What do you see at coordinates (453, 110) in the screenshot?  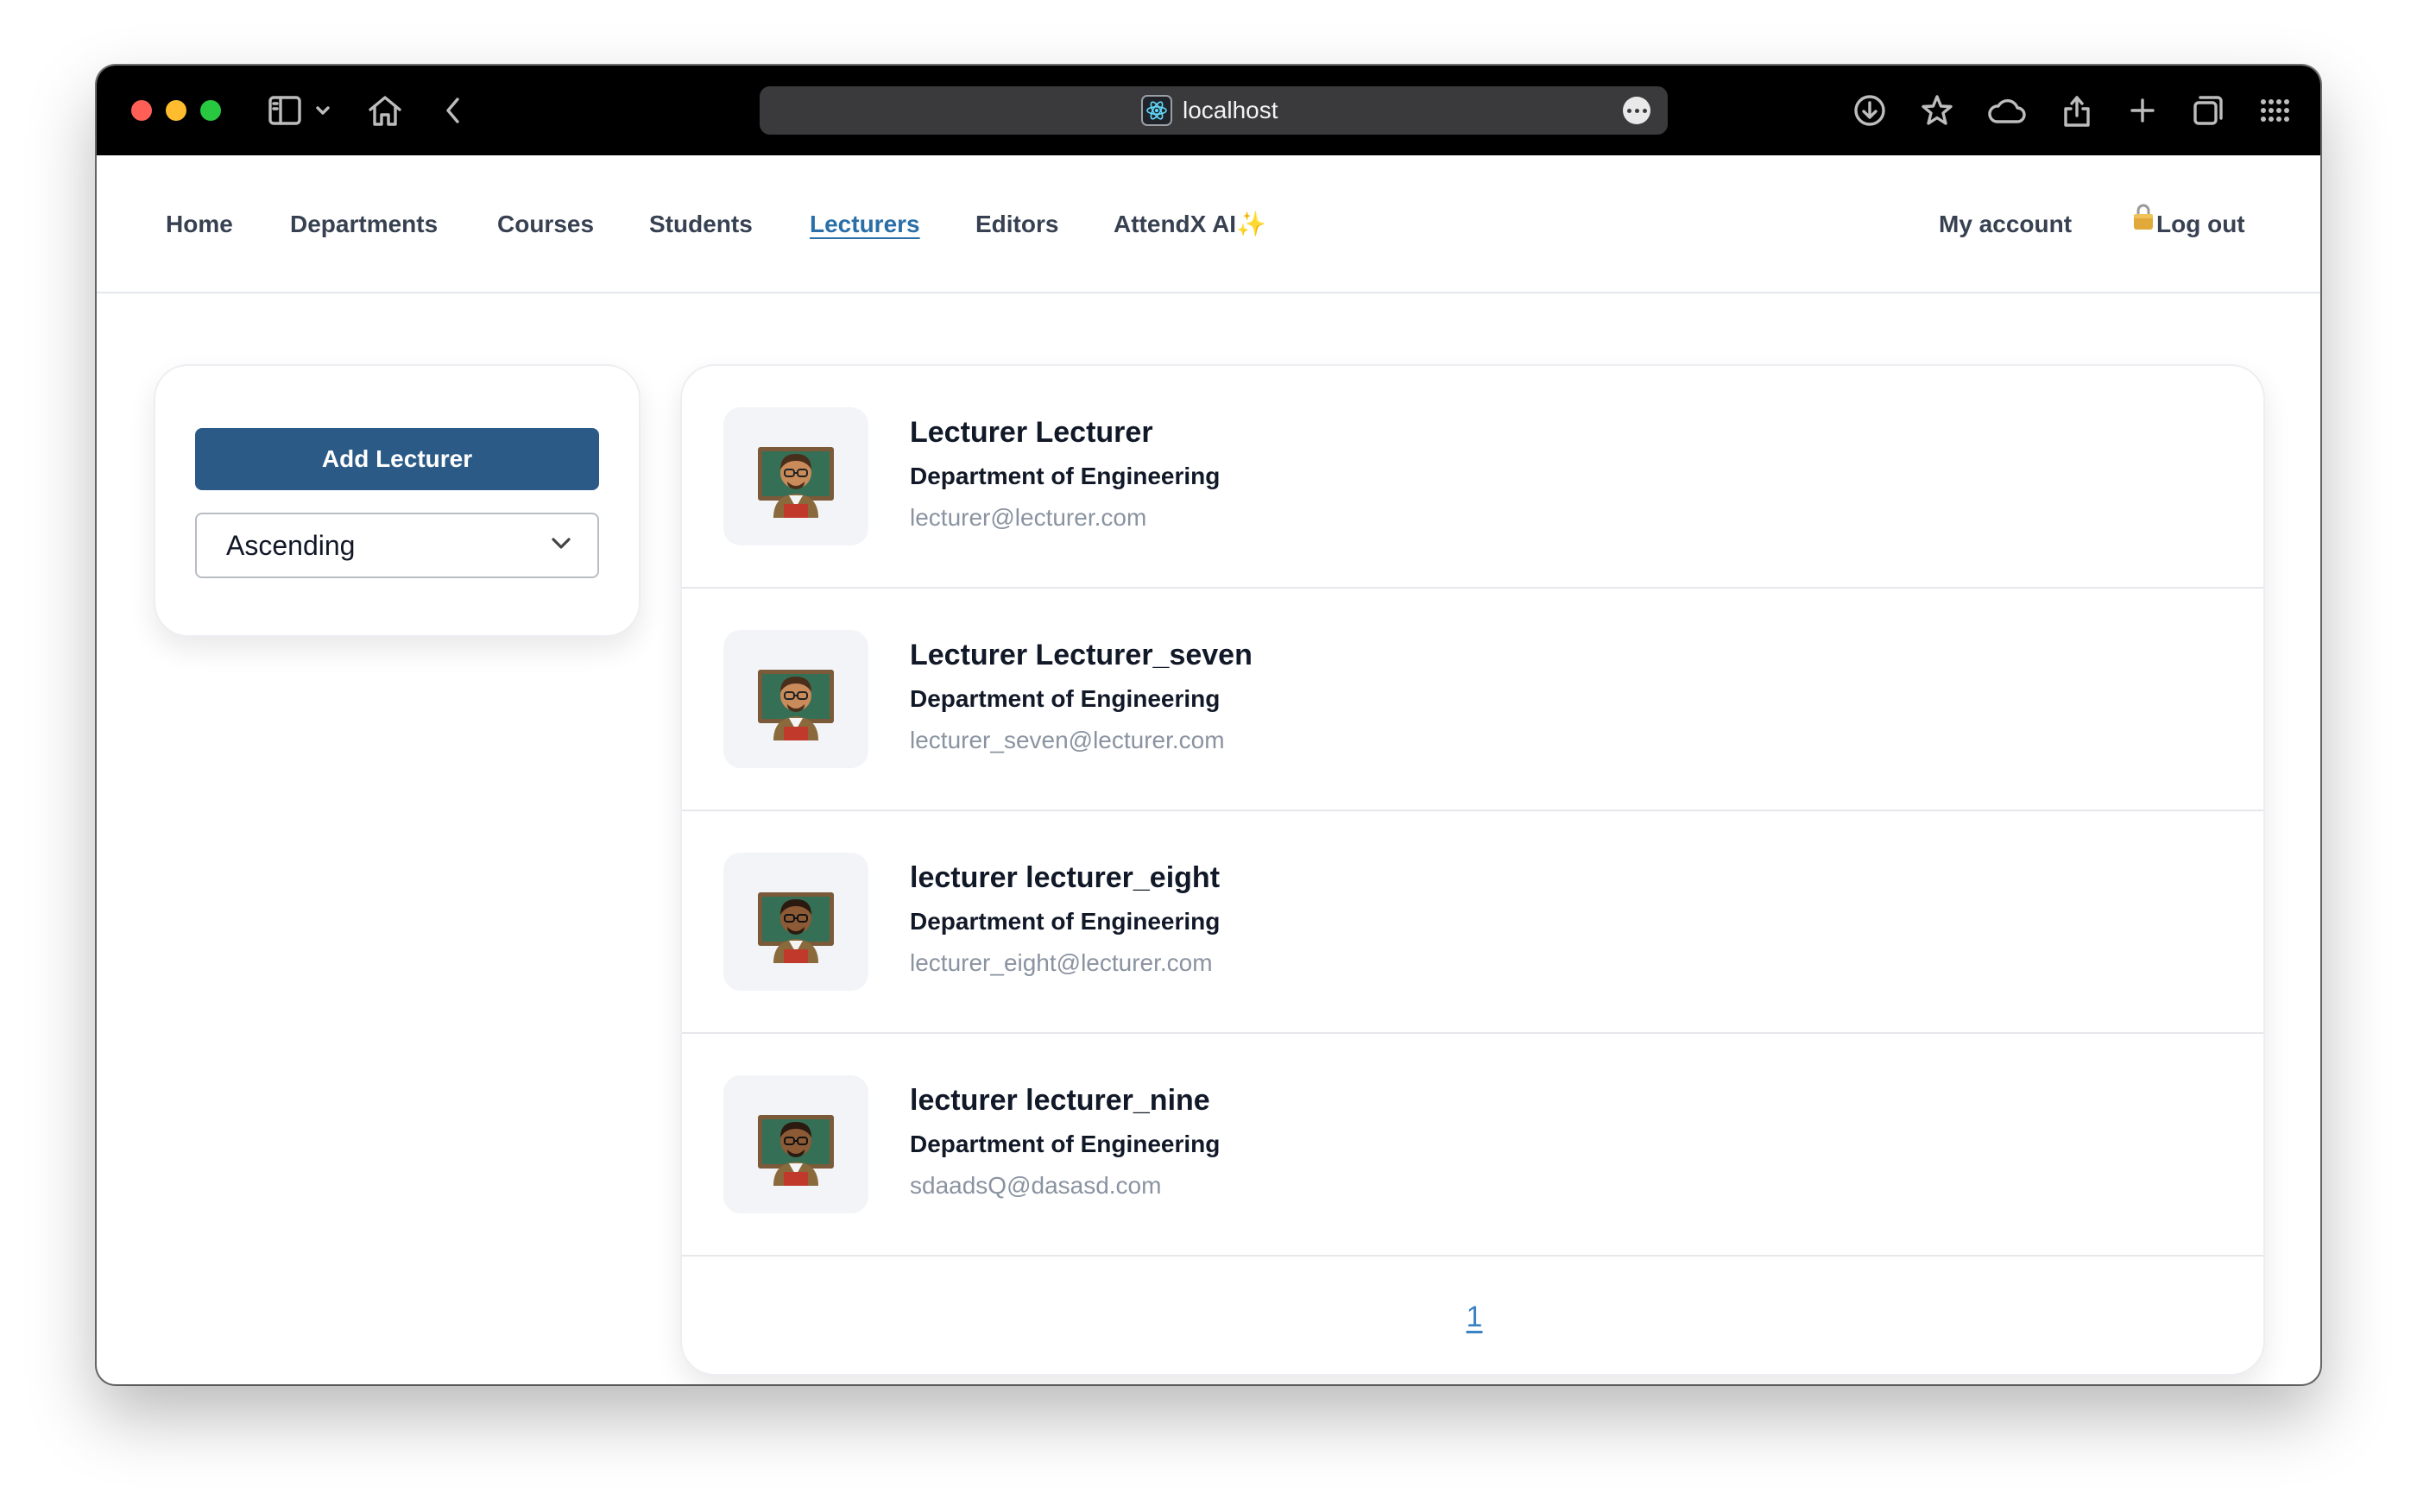 I see `back-icon` at bounding box center [453, 110].